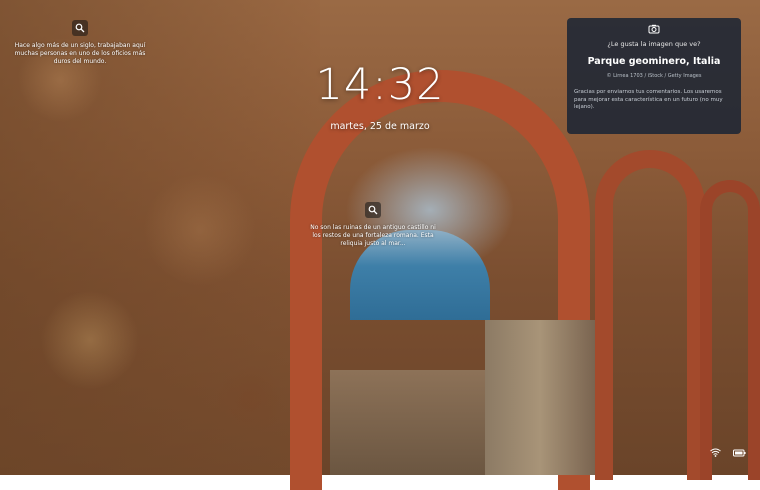 The width and height of the screenshot is (760, 490). Describe the element at coordinates (654, 29) in the screenshot. I see `camera-icon` at that location.